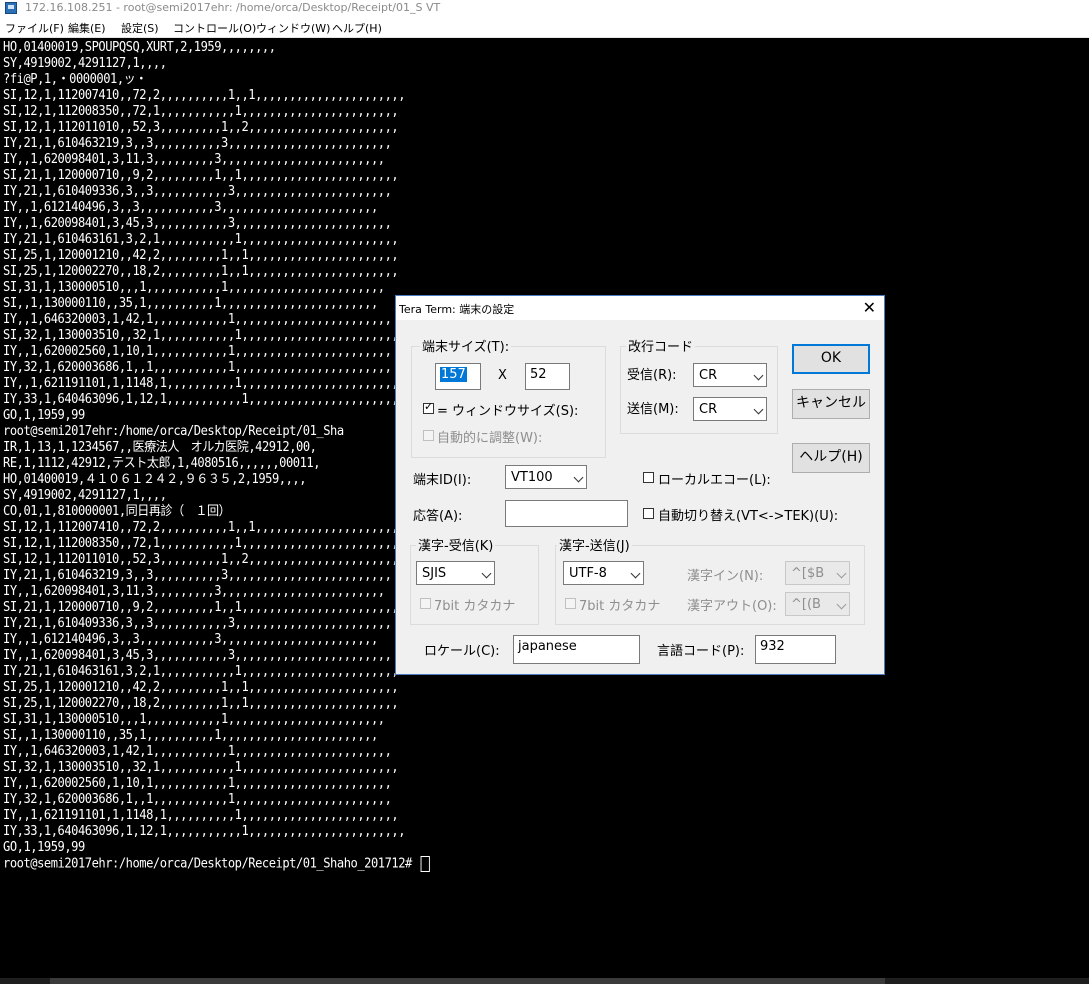 The width and height of the screenshot is (1089, 984). What do you see at coordinates (640, 308) in the screenshot?
I see `dialog-titlebar: Tera Term: 端末の設定 ✕` at bounding box center [640, 308].